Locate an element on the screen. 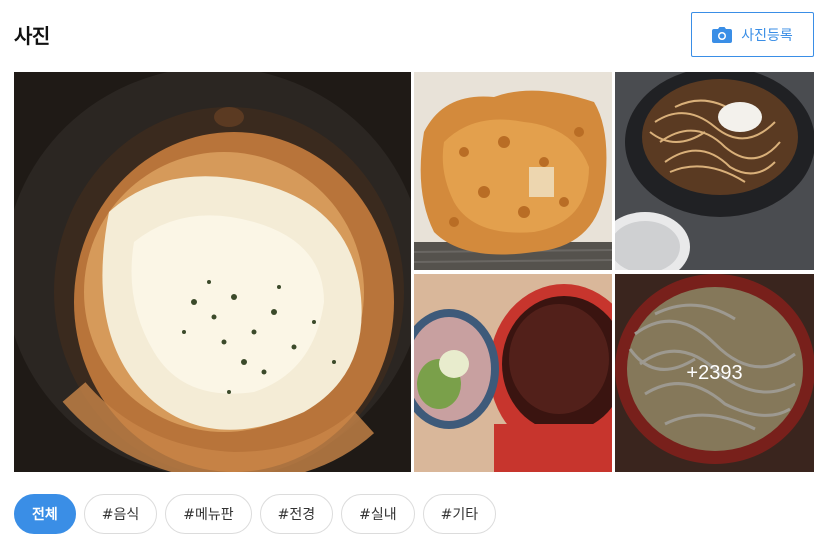  photo-fried-cutlet is located at coordinates (513, 171).